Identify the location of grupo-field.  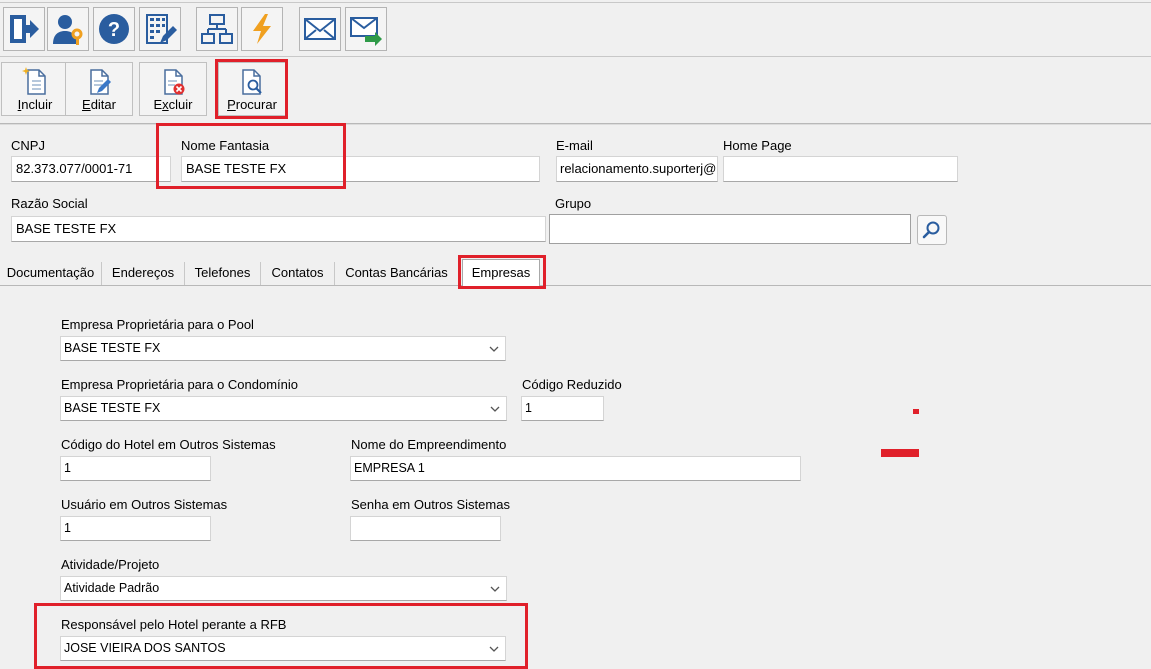
(730, 229).